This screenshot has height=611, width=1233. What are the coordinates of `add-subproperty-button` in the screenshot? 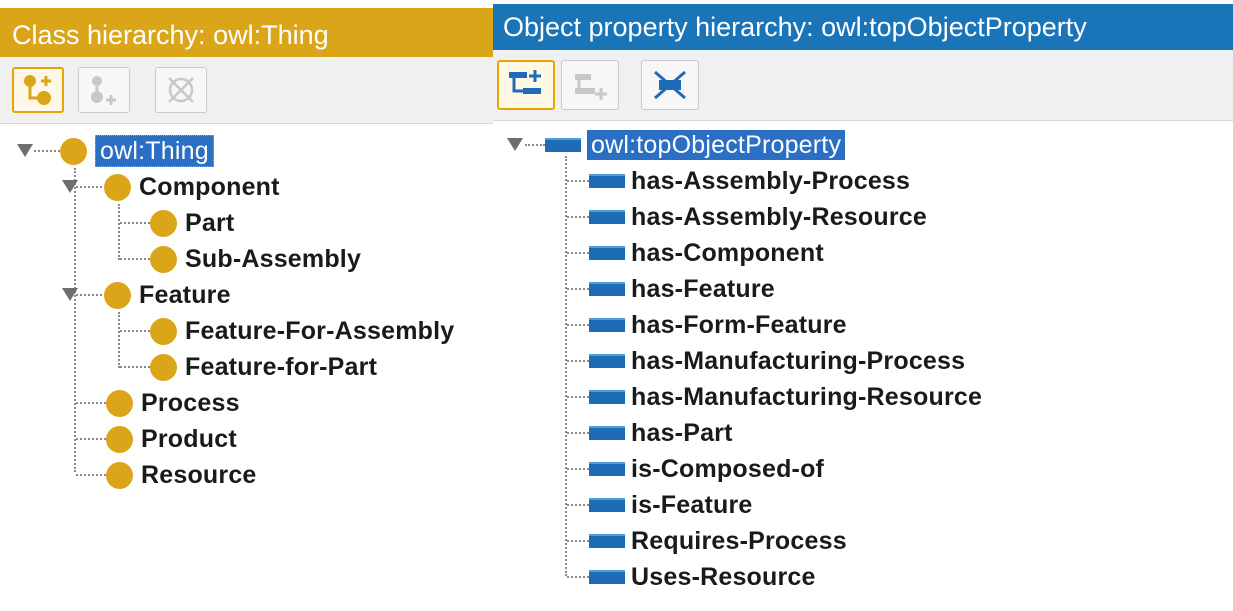 It's located at (526, 85).